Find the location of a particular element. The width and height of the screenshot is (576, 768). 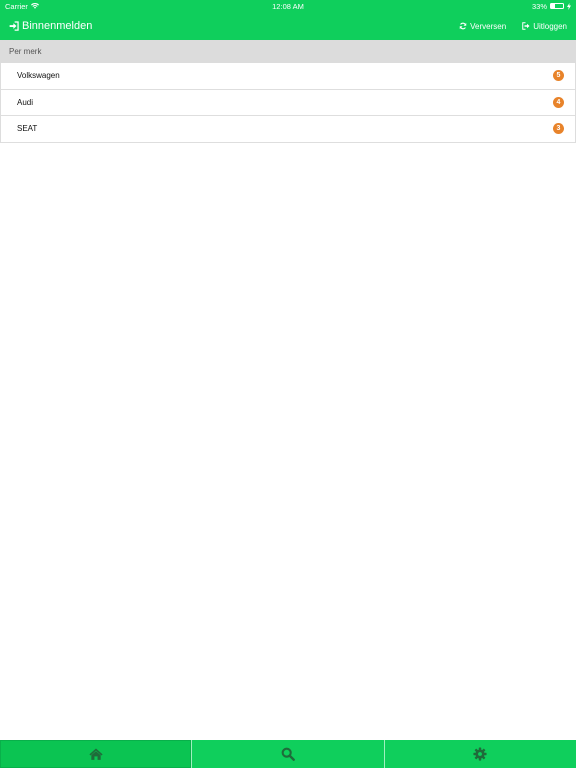

status-right: 33% is located at coordinates (551, 6).